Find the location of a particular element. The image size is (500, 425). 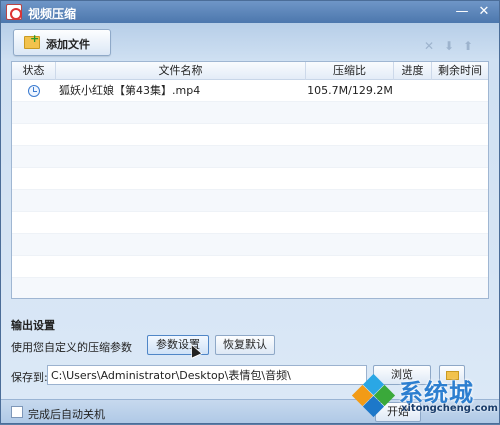

app-icon is located at coordinates (14, 12).